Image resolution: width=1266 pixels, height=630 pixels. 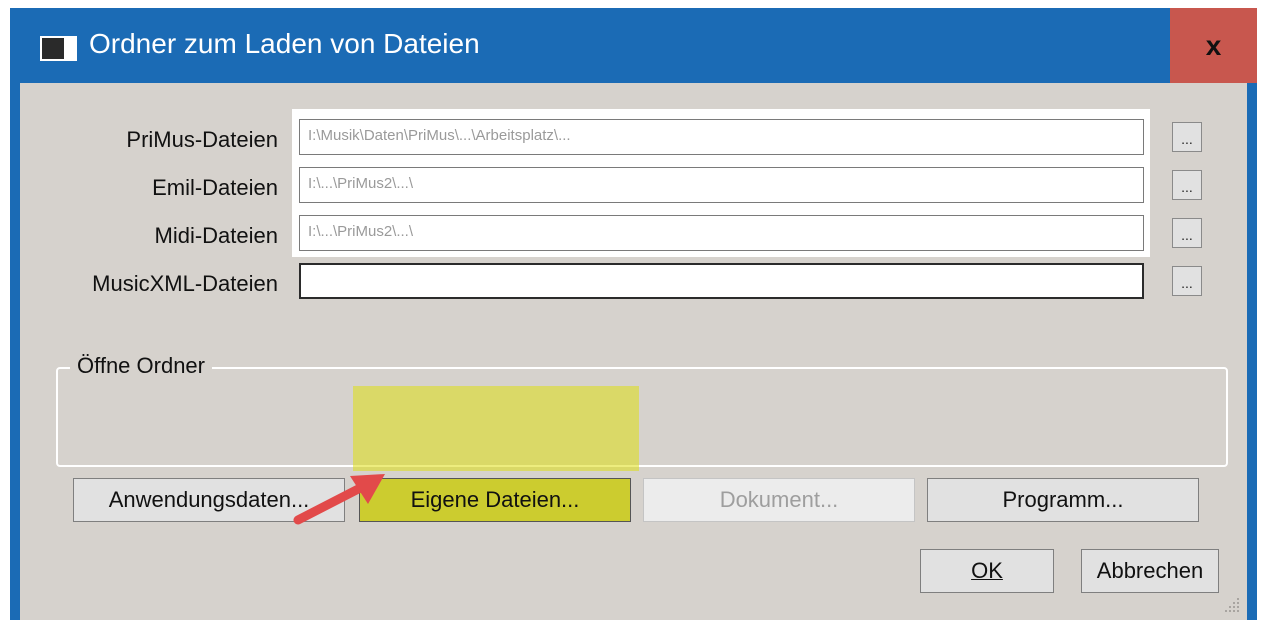 What do you see at coordinates (202, 139) in the screenshot?
I see `primus-label: PriMus-Dateien` at bounding box center [202, 139].